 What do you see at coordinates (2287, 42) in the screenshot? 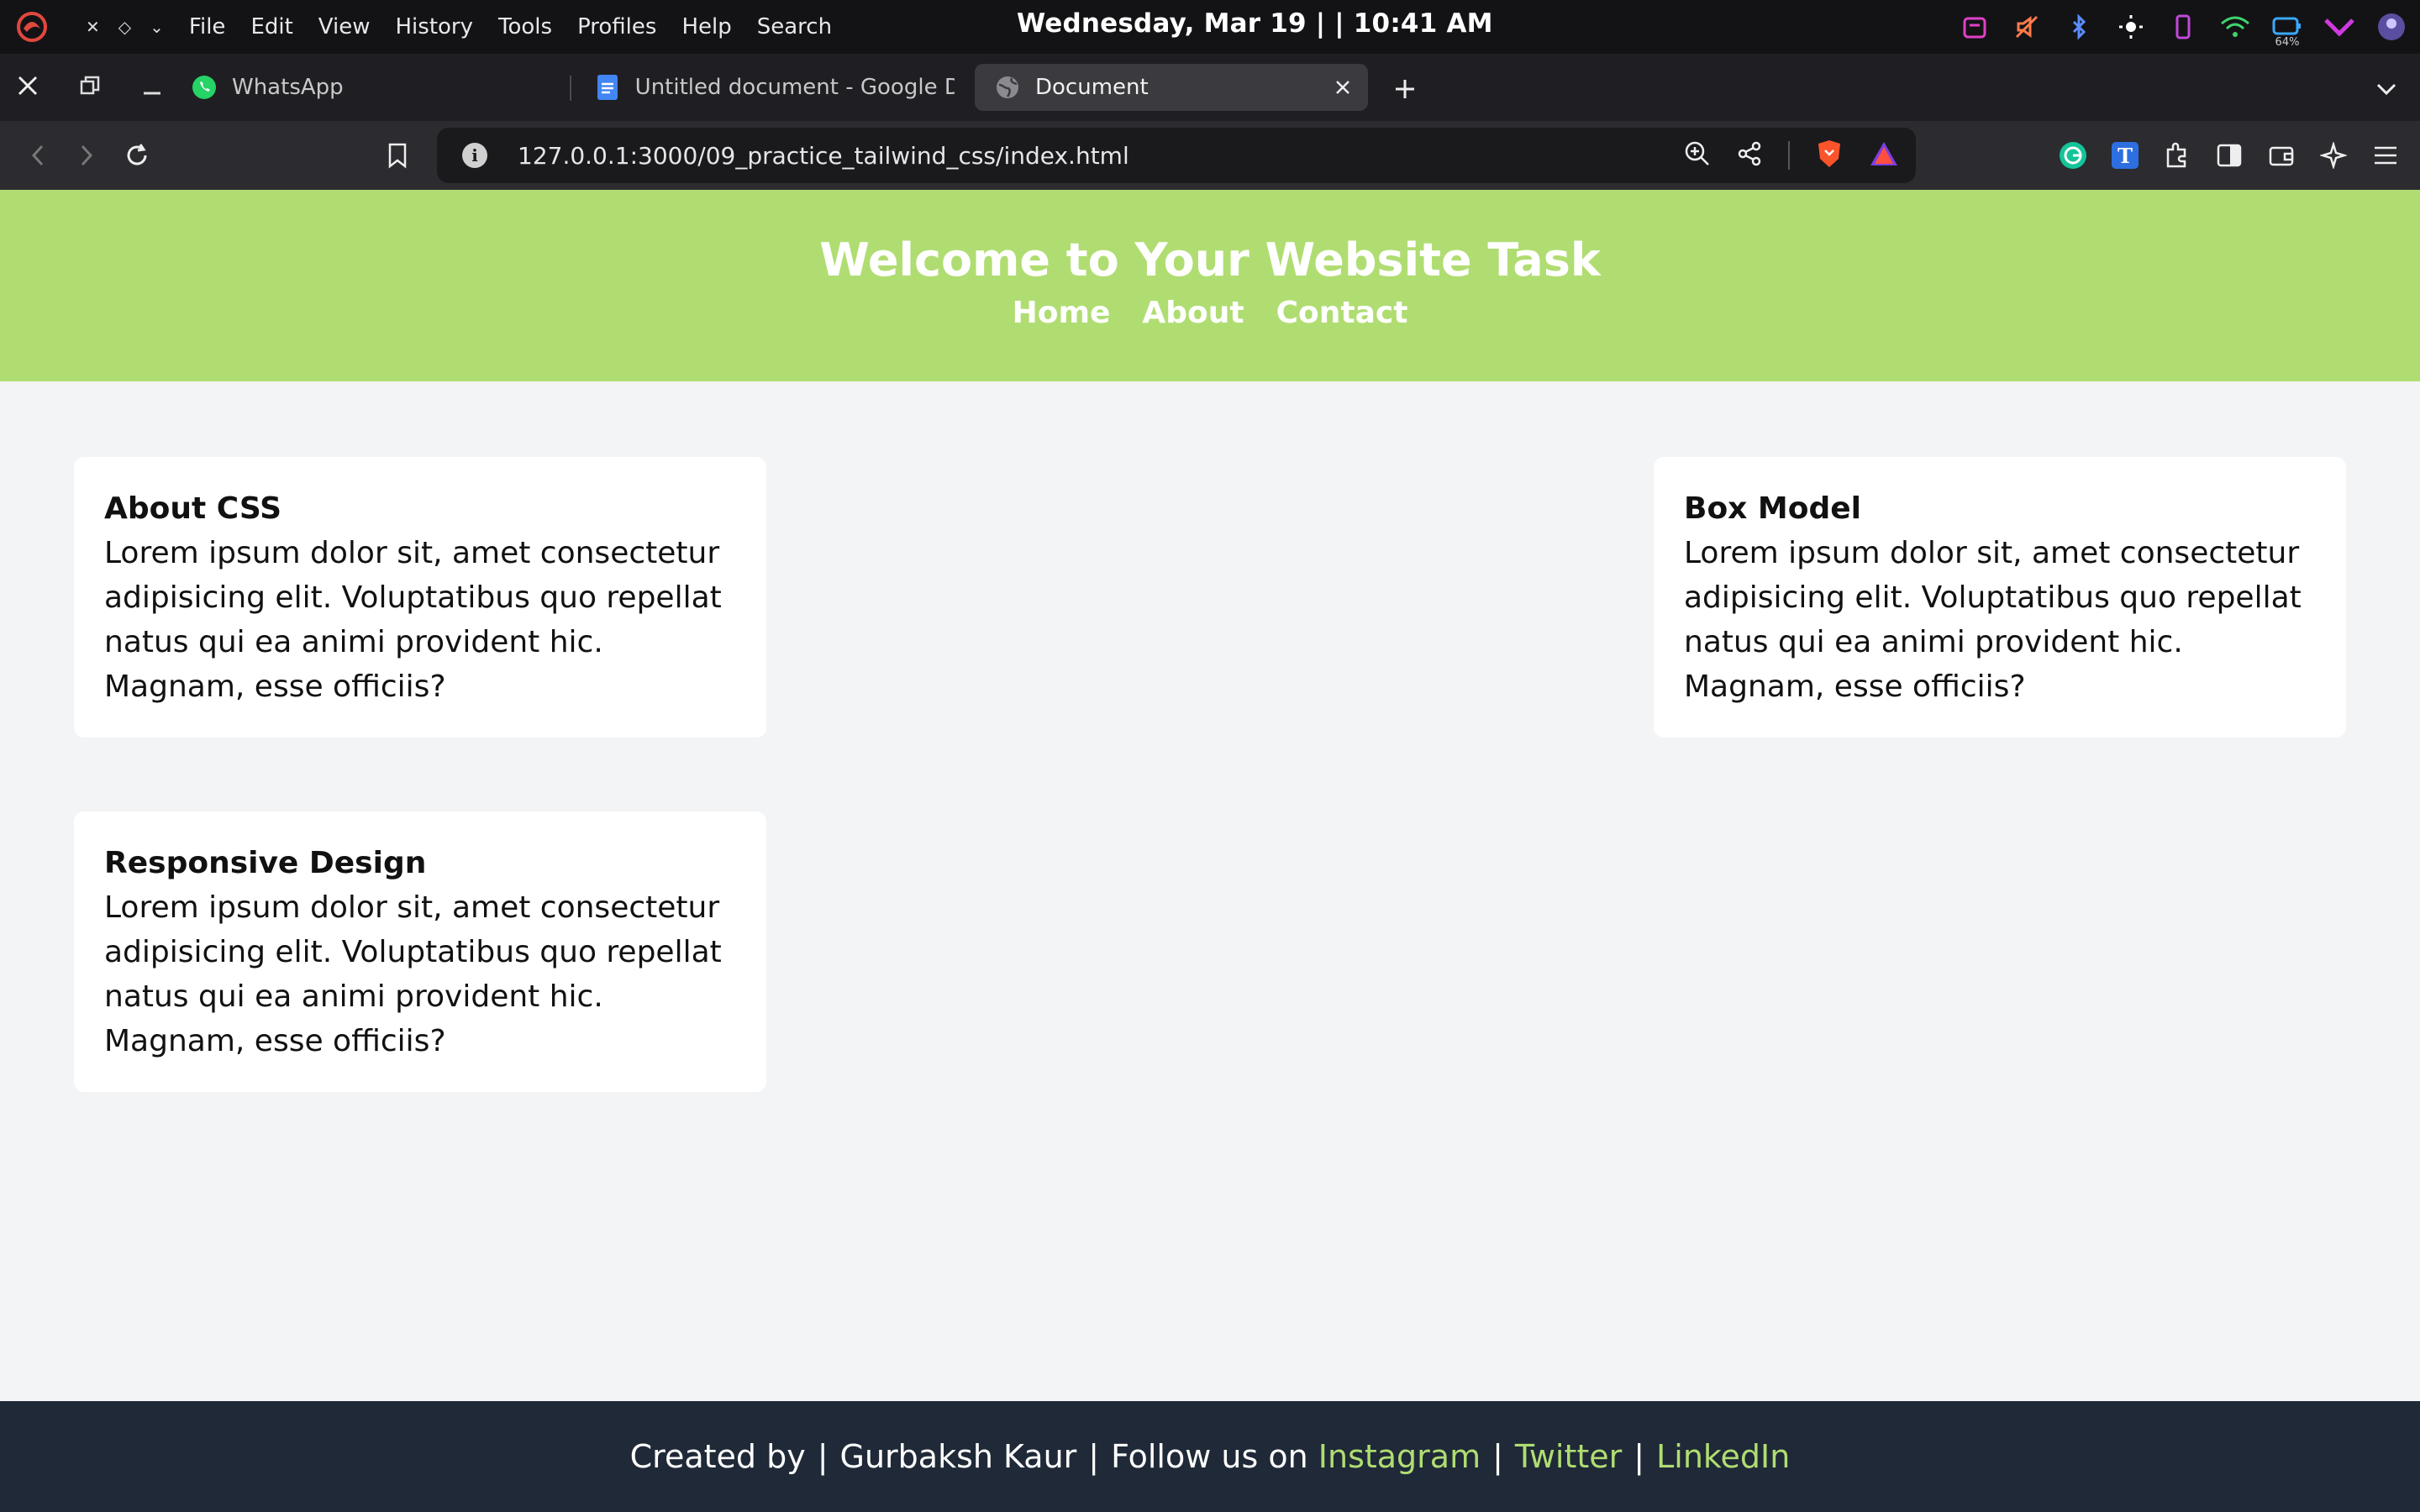
I see `battery-percent: 64%` at bounding box center [2287, 42].